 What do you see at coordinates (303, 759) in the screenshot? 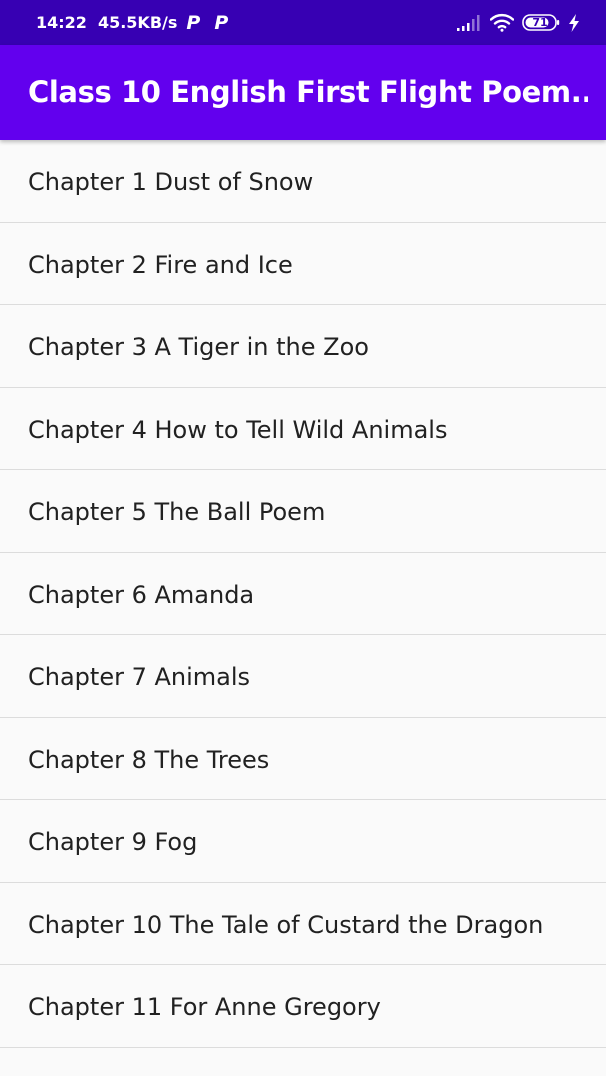
I see `chapter-list-item: Chapter 8 The Trees` at bounding box center [303, 759].